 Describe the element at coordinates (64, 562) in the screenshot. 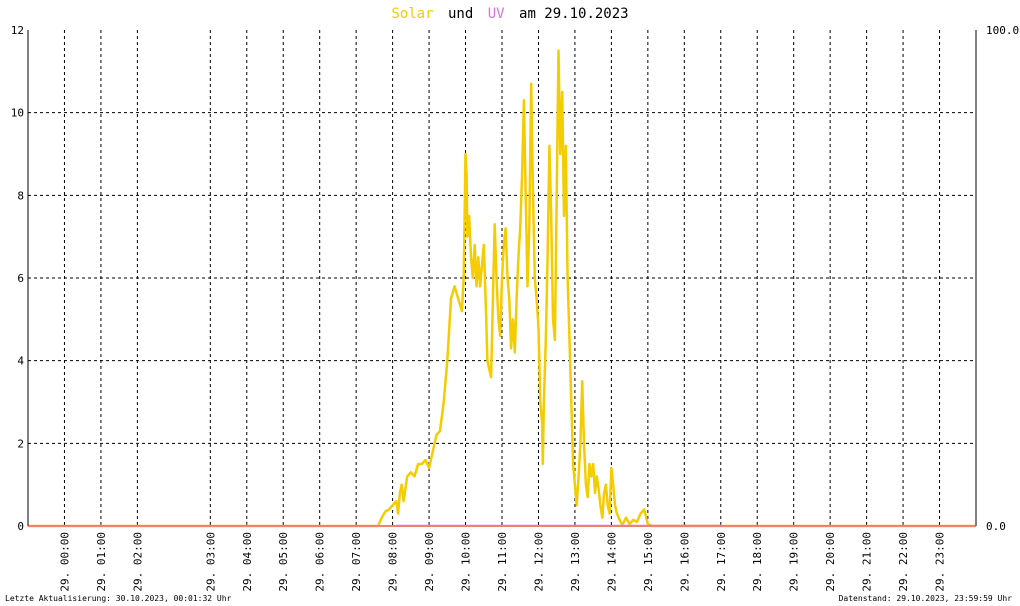

I see `x-tick-label: 29. 00:00` at that location.